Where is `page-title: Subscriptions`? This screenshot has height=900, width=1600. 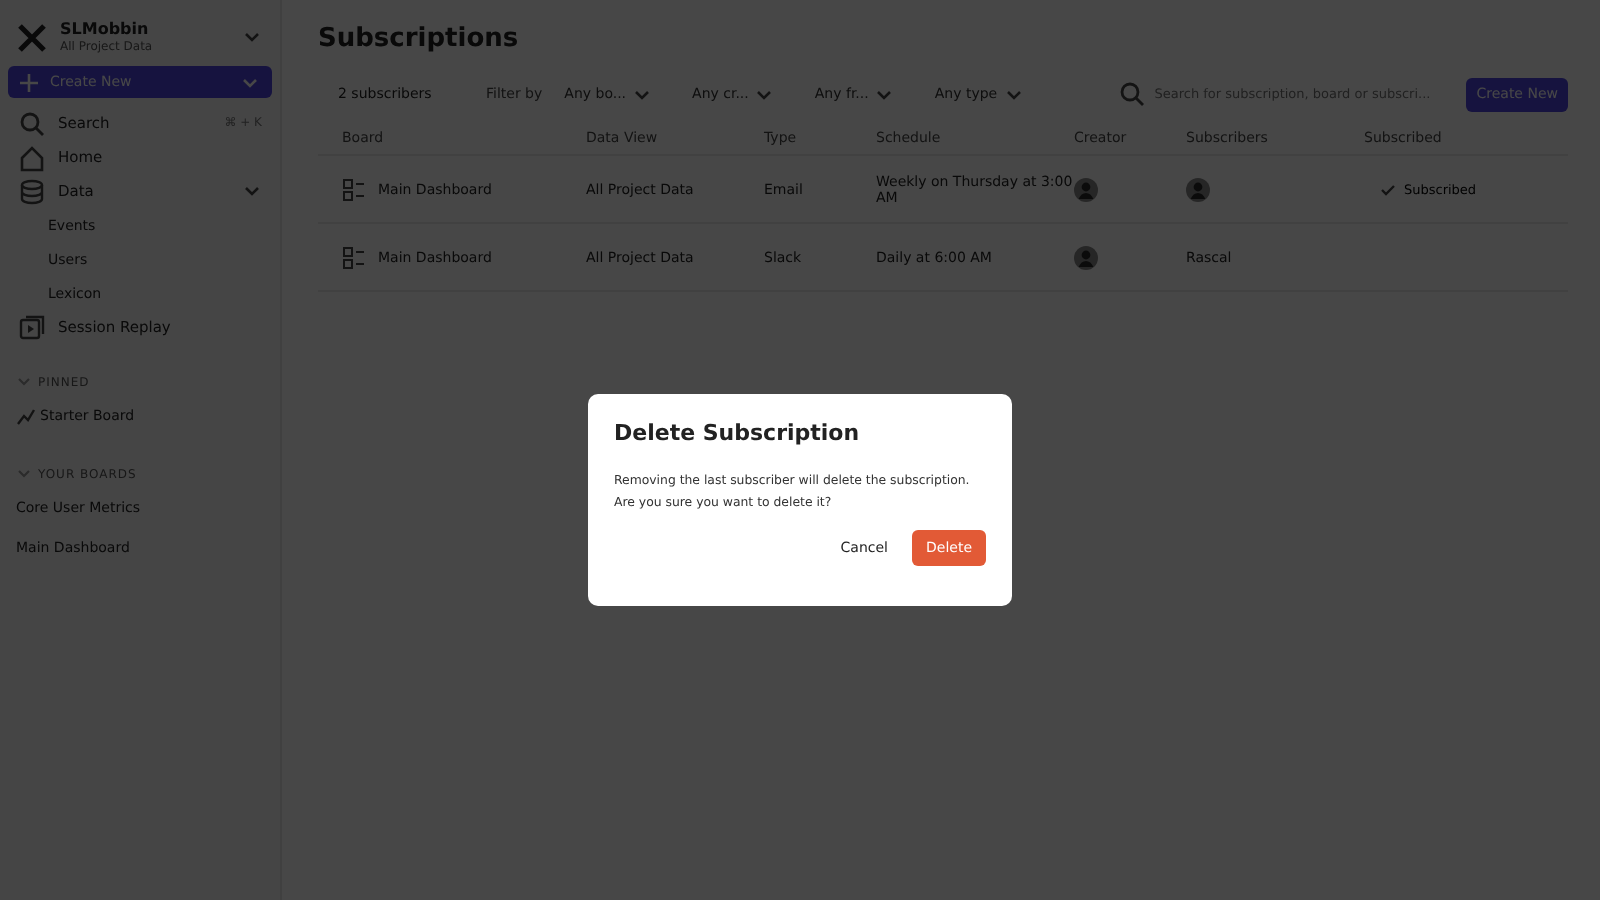
page-title: Subscriptions is located at coordinates (419, 39).